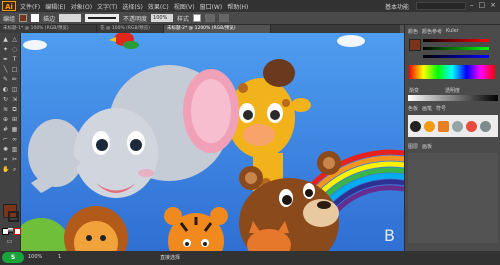 Image resolution: width=500 pixels, height=265 pixels. What do you see at coordinates (70, 18) in the screenshot?
I see `stroke-weight-field` at bounding box center [70, 18].